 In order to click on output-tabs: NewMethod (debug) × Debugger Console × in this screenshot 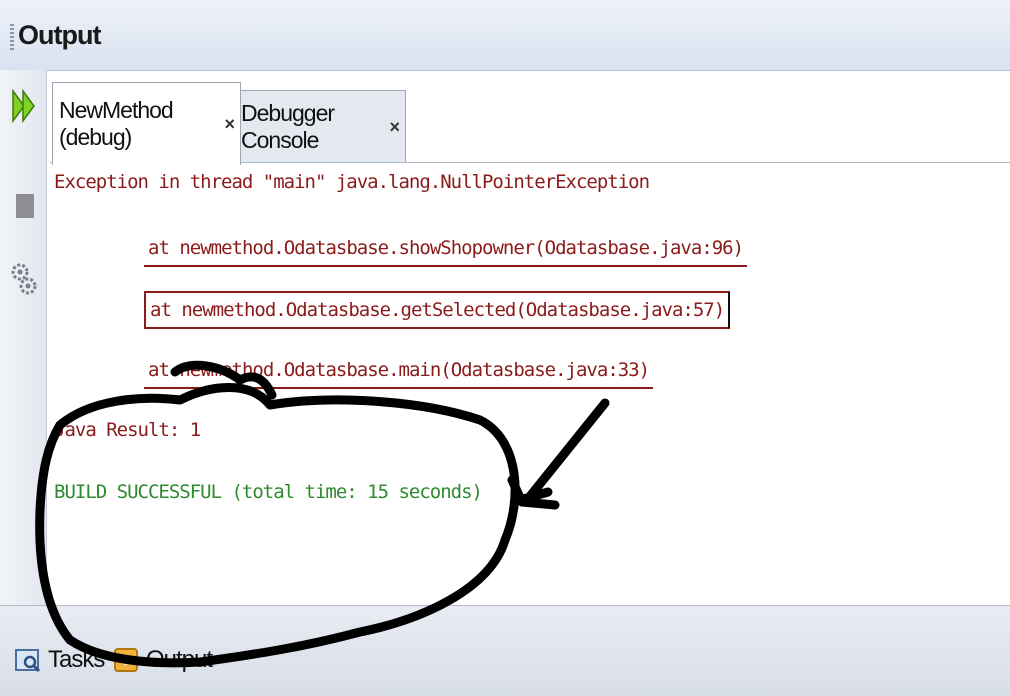, I will do `click(528, 123)`.